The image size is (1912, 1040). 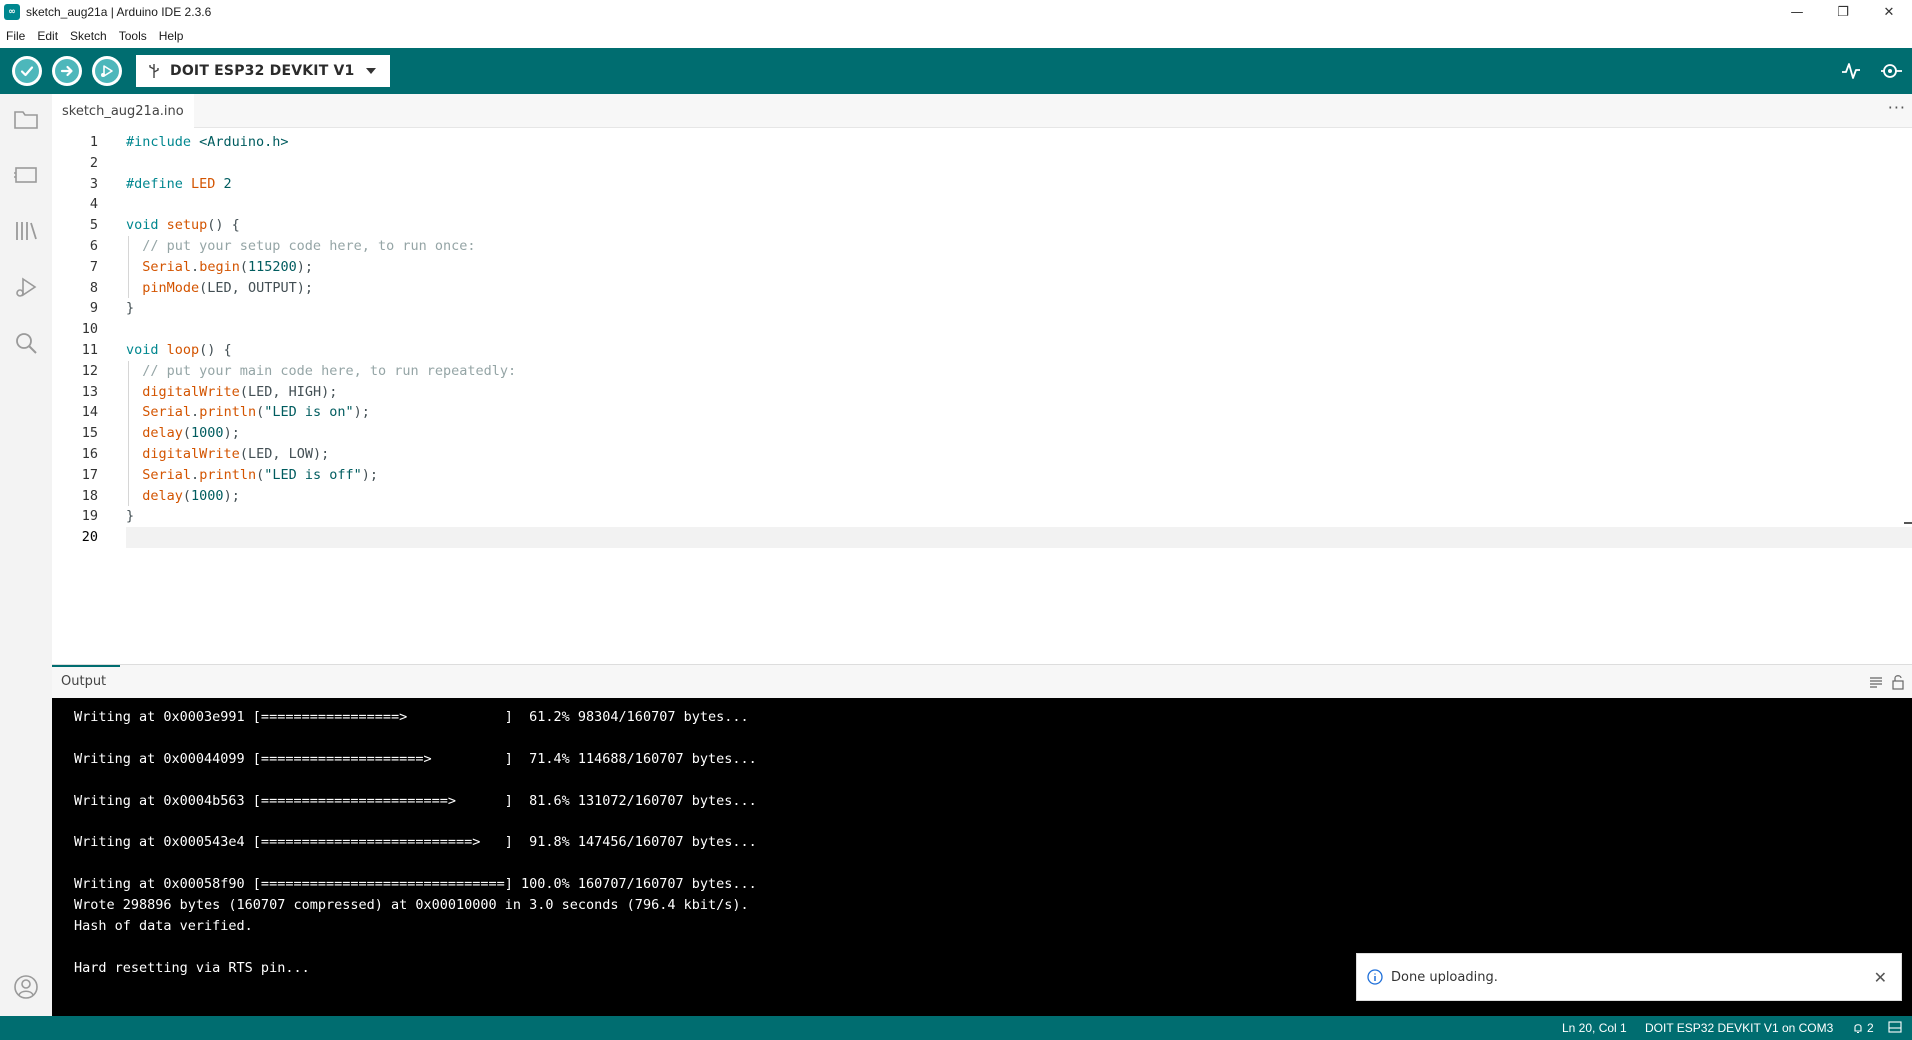 I want to click on line-number: 1, so click(x=93, y=142).